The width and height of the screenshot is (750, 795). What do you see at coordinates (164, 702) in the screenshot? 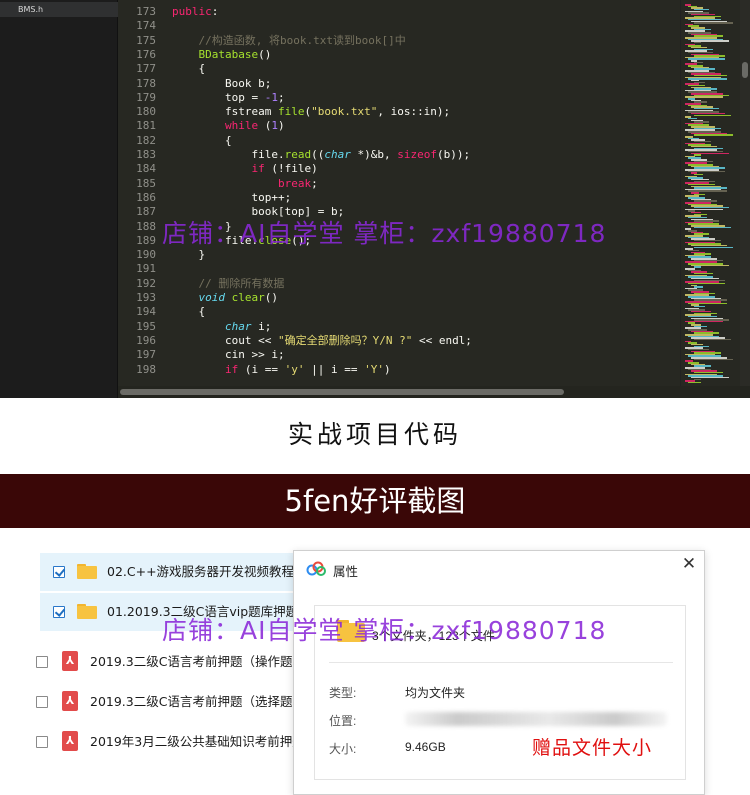
I see `list-item: ⅄ 2019.3二级C语言考前押题（选择题）.pdf` at bounding box center [164, 702].